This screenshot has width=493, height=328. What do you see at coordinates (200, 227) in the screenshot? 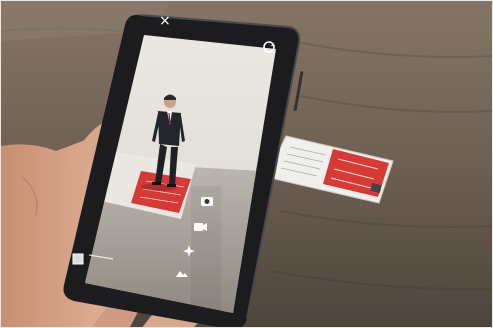
I see `video-icon` at bounding box center [200, 227].